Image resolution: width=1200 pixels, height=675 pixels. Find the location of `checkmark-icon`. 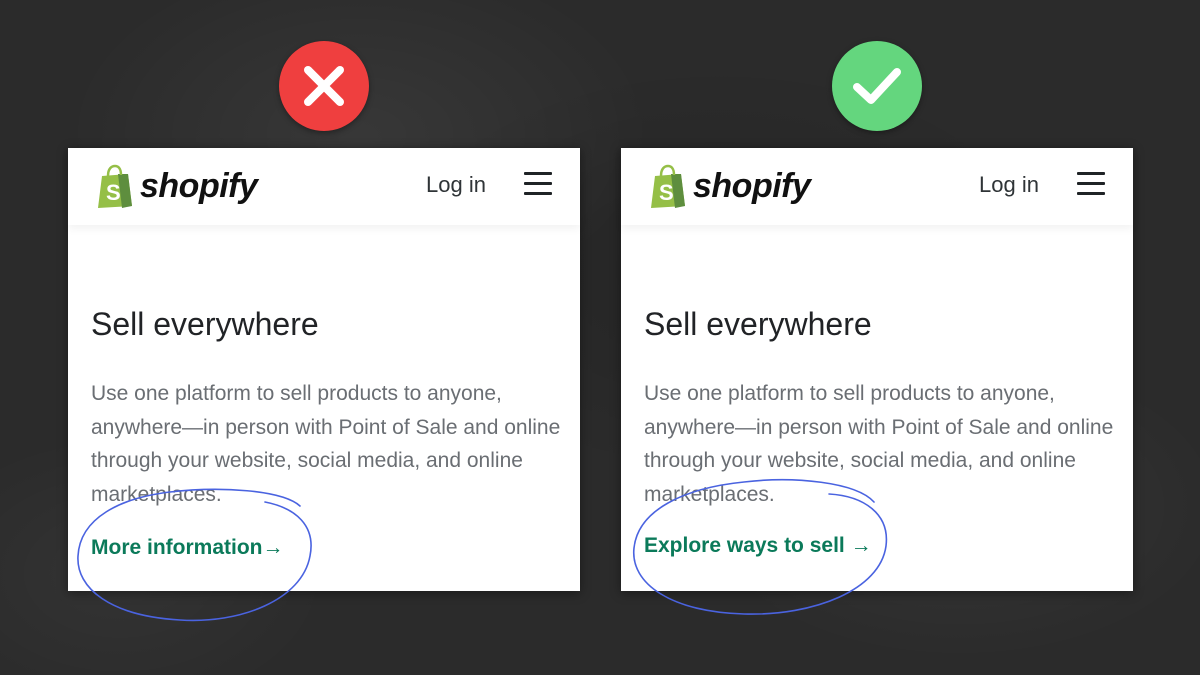

checkmark-icon is located at coordinates (877, 86).